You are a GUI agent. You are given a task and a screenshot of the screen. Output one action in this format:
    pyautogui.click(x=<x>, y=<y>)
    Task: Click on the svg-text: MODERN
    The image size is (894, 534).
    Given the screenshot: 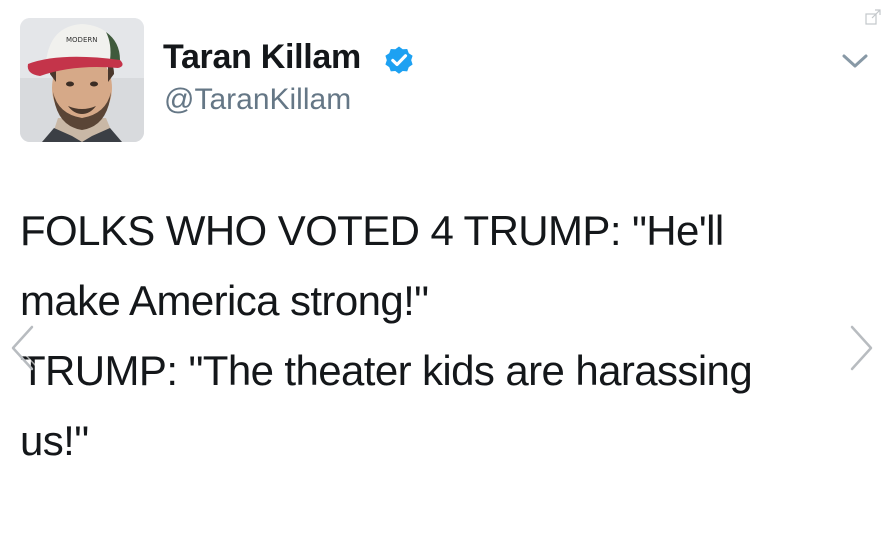 What is the action you would take?
    pyautogui.click(x=81, y=40)
    